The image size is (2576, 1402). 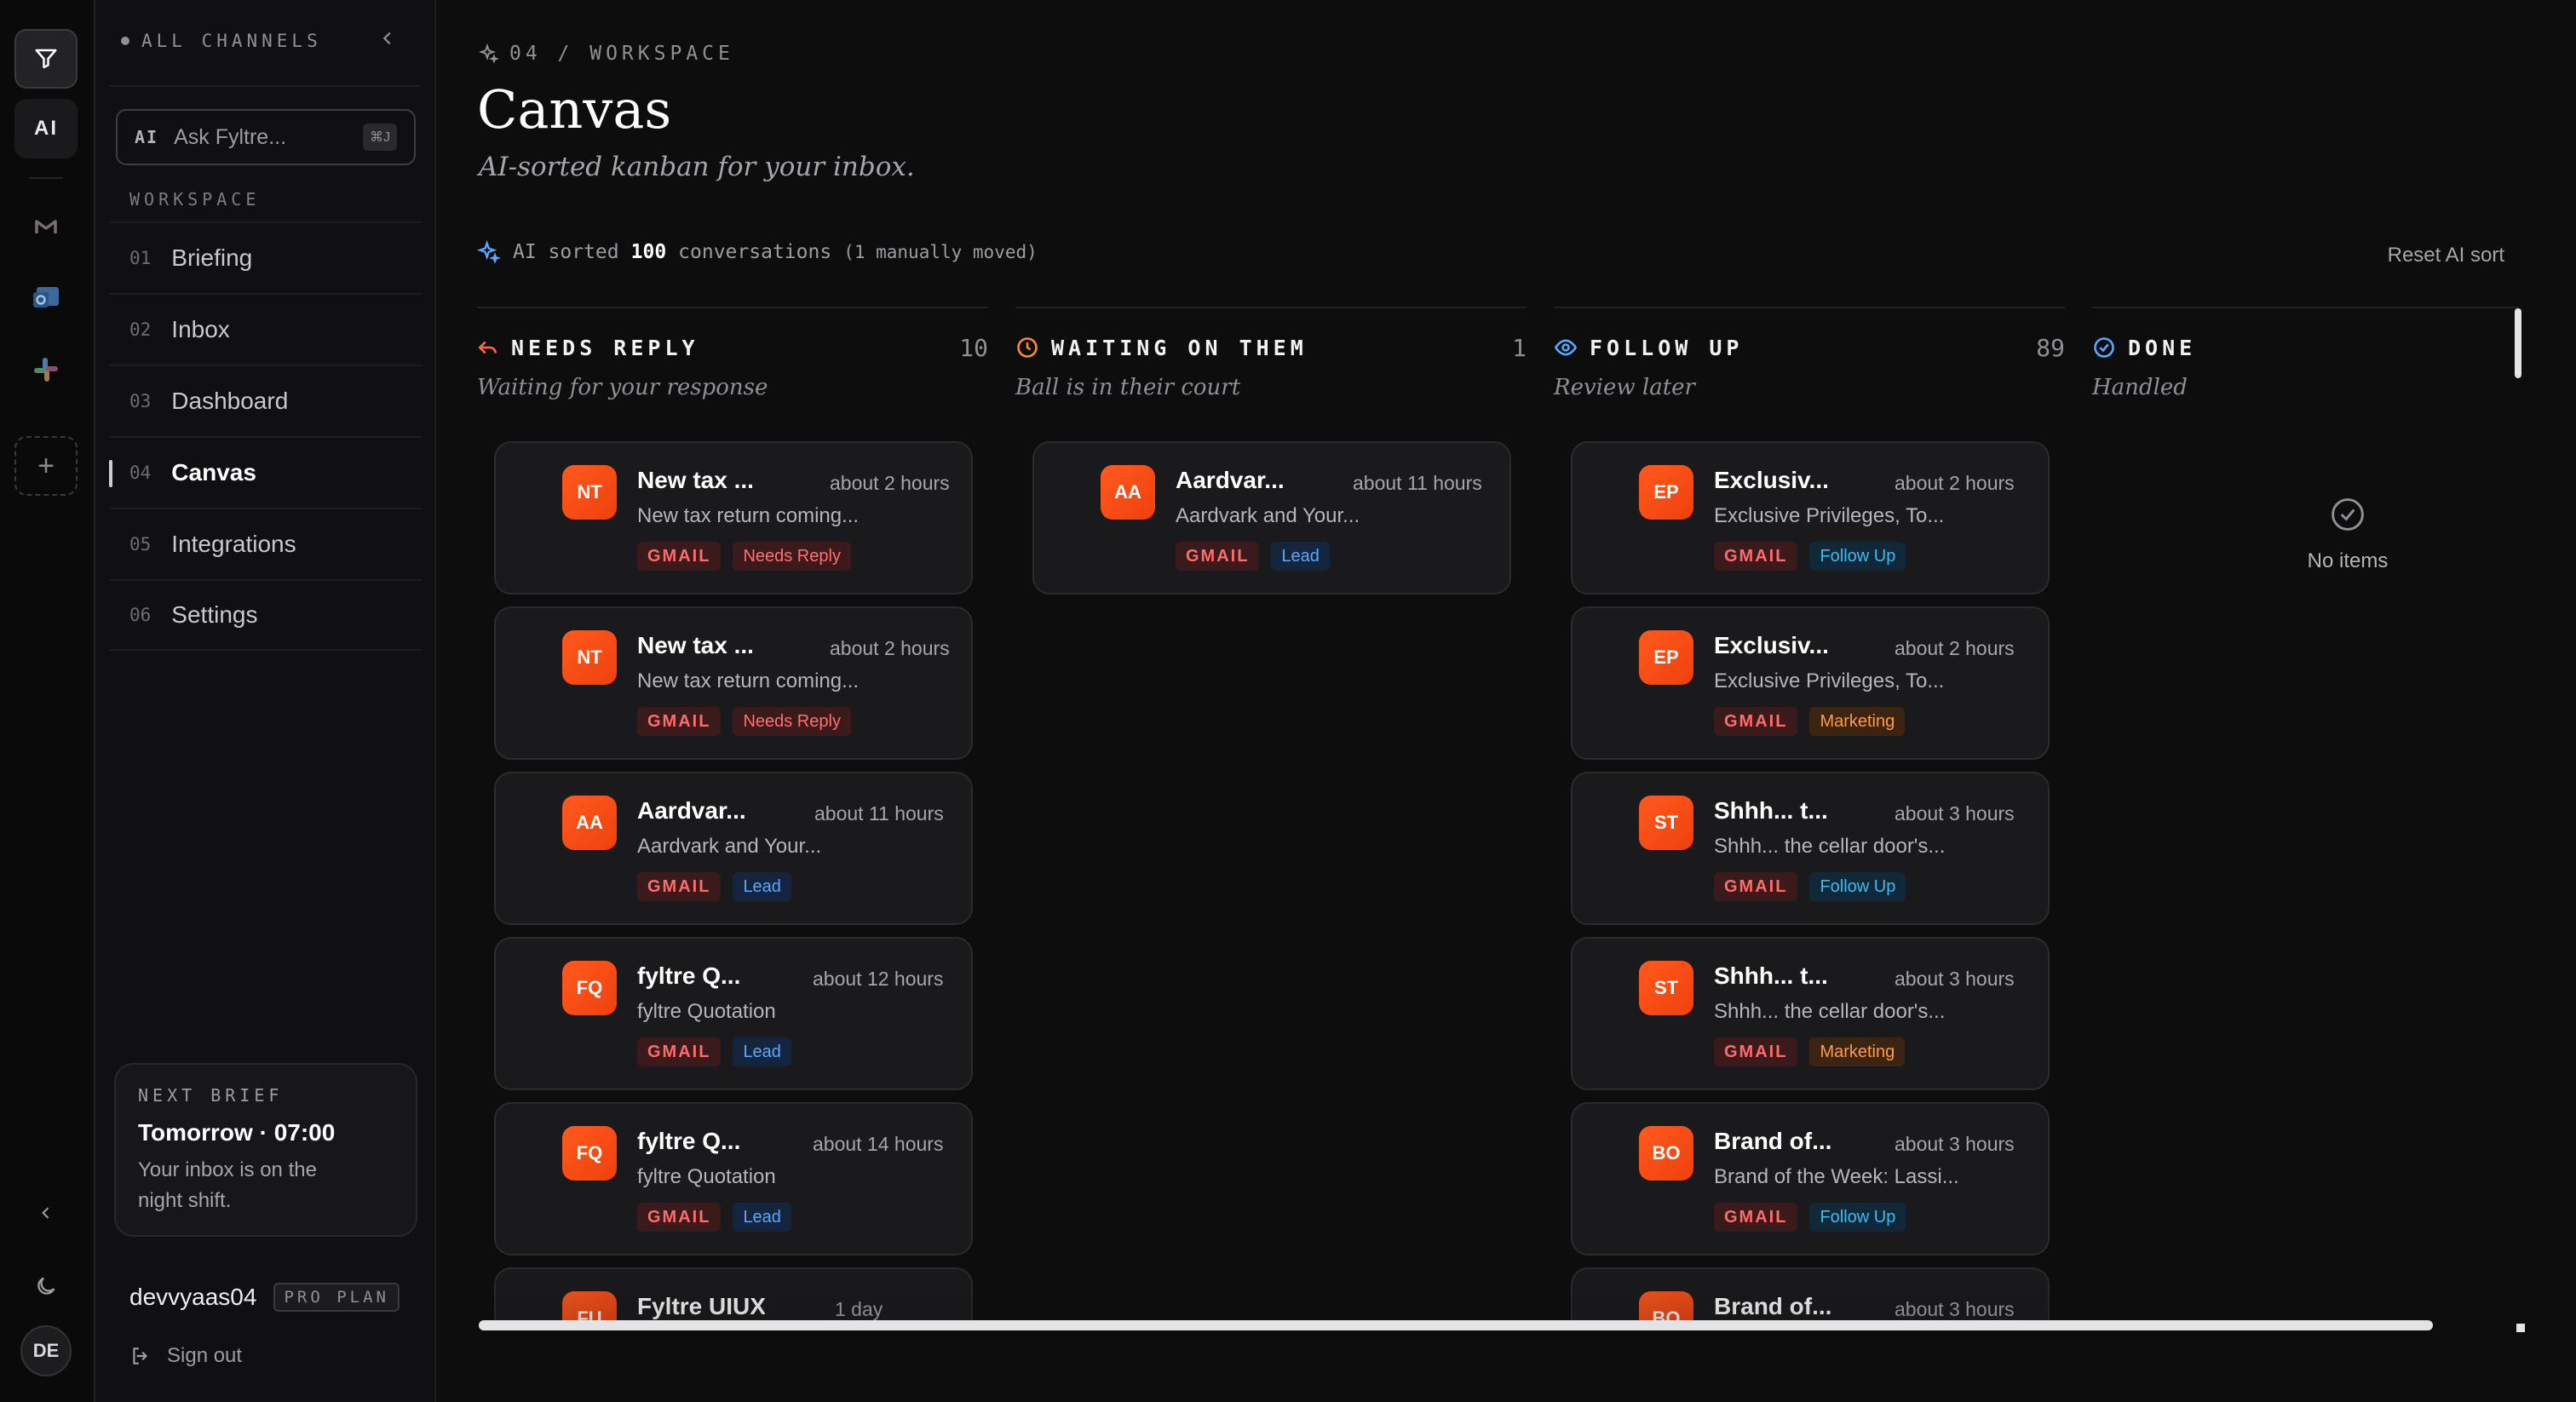 What do you see at coordinates (266, 472) in the screenshot?
I see `sidebar-item-canvas: 04 Canvas` at bounding box center [266, 472].